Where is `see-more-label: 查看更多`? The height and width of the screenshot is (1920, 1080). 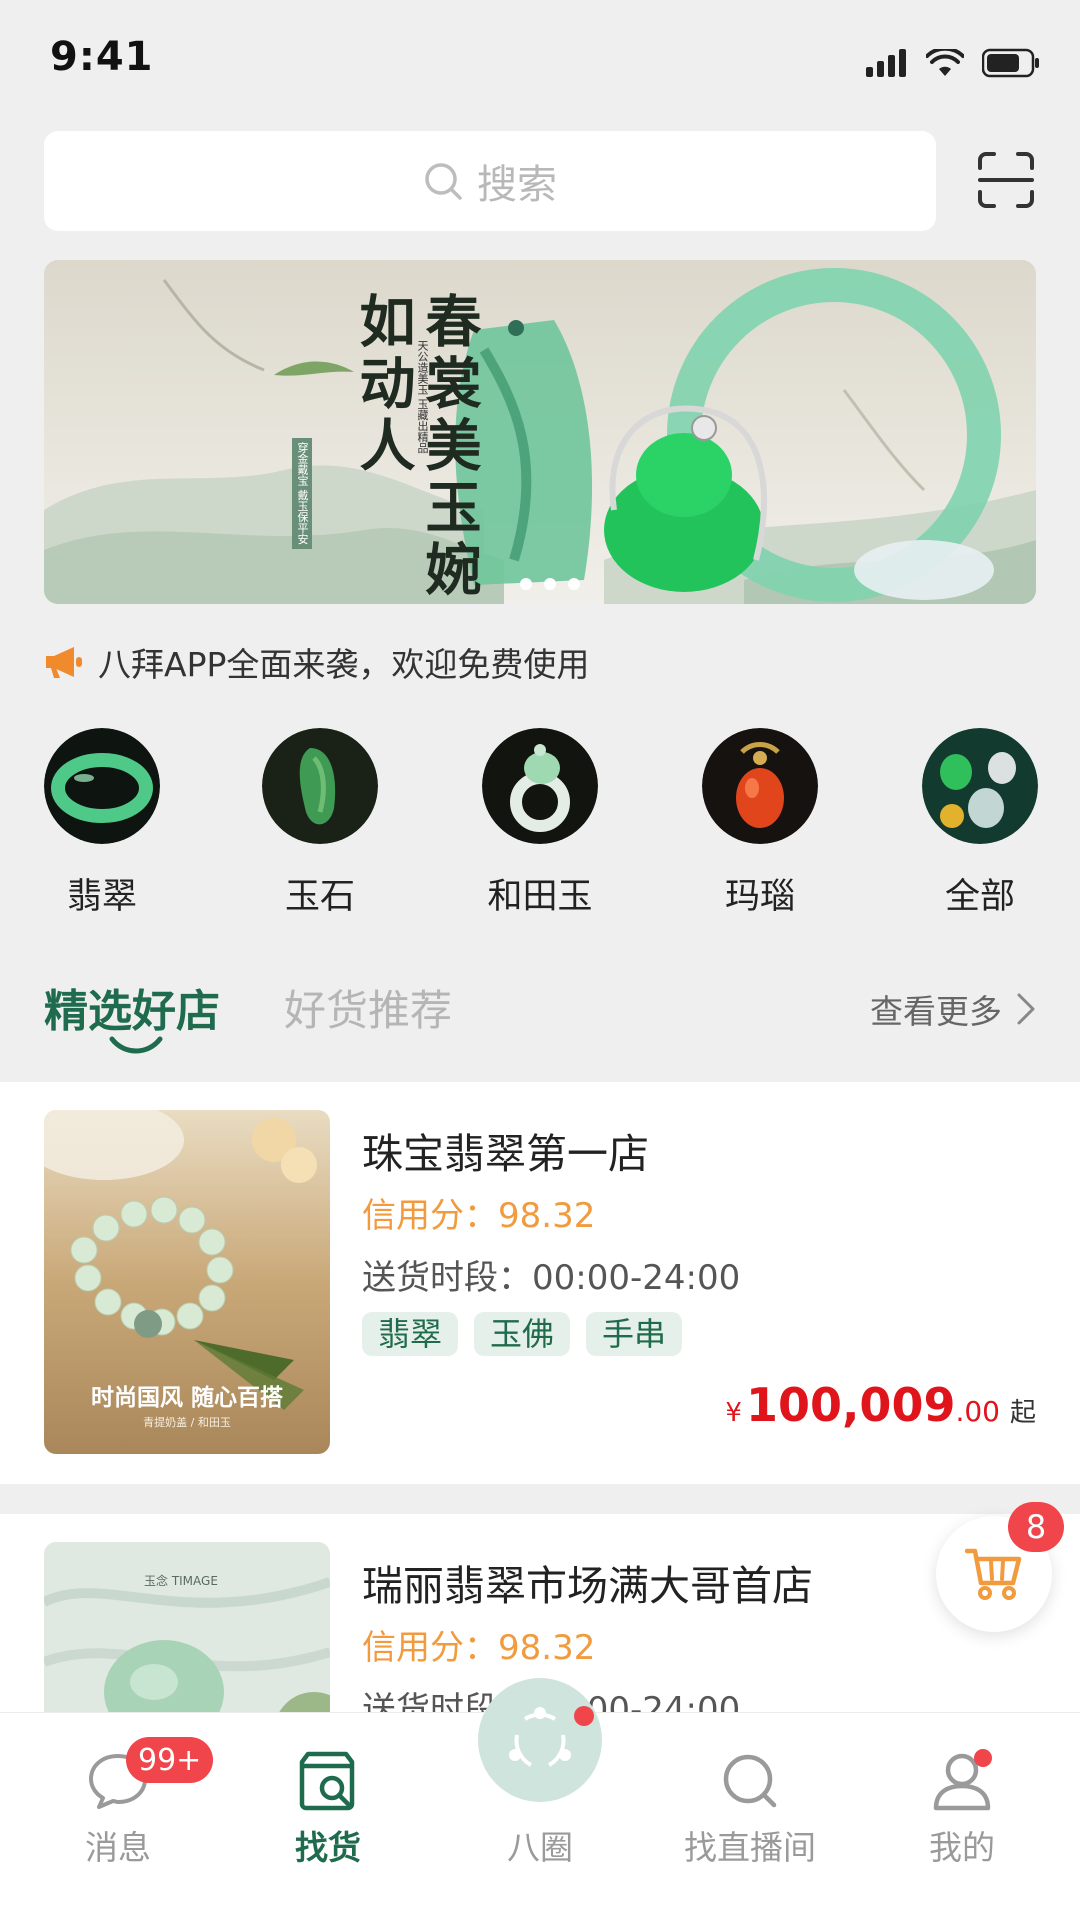
see-more-label: 查看更多 is located at coordinates (936, 1011).